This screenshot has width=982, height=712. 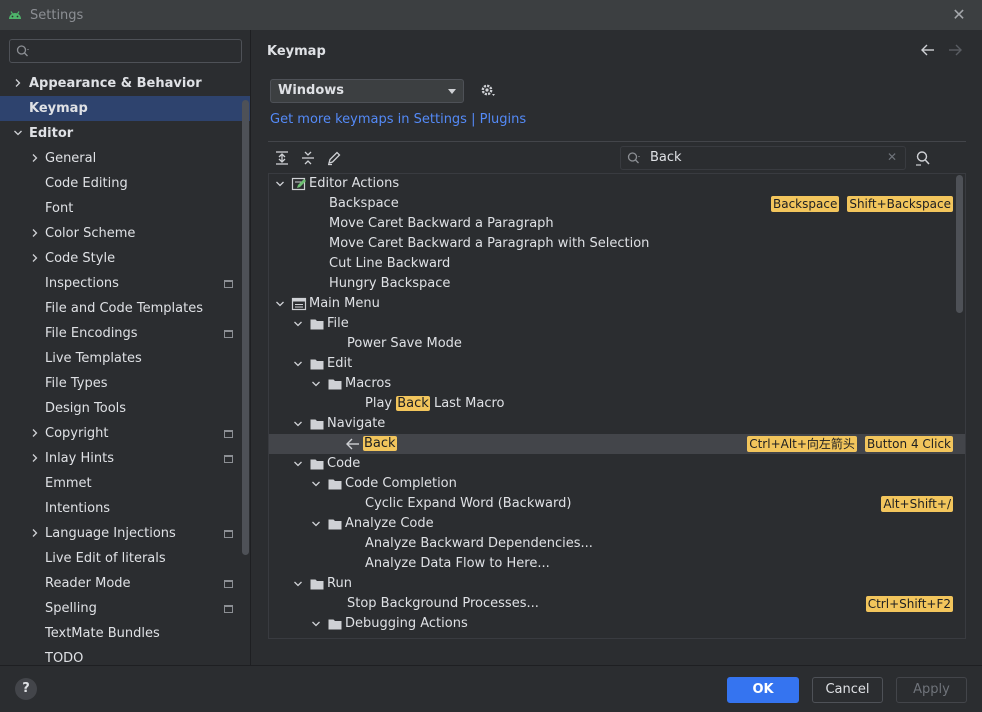 I want to click on sidebar-item-inlay-hints: Inlay Hints, so click(x=125, y=458).